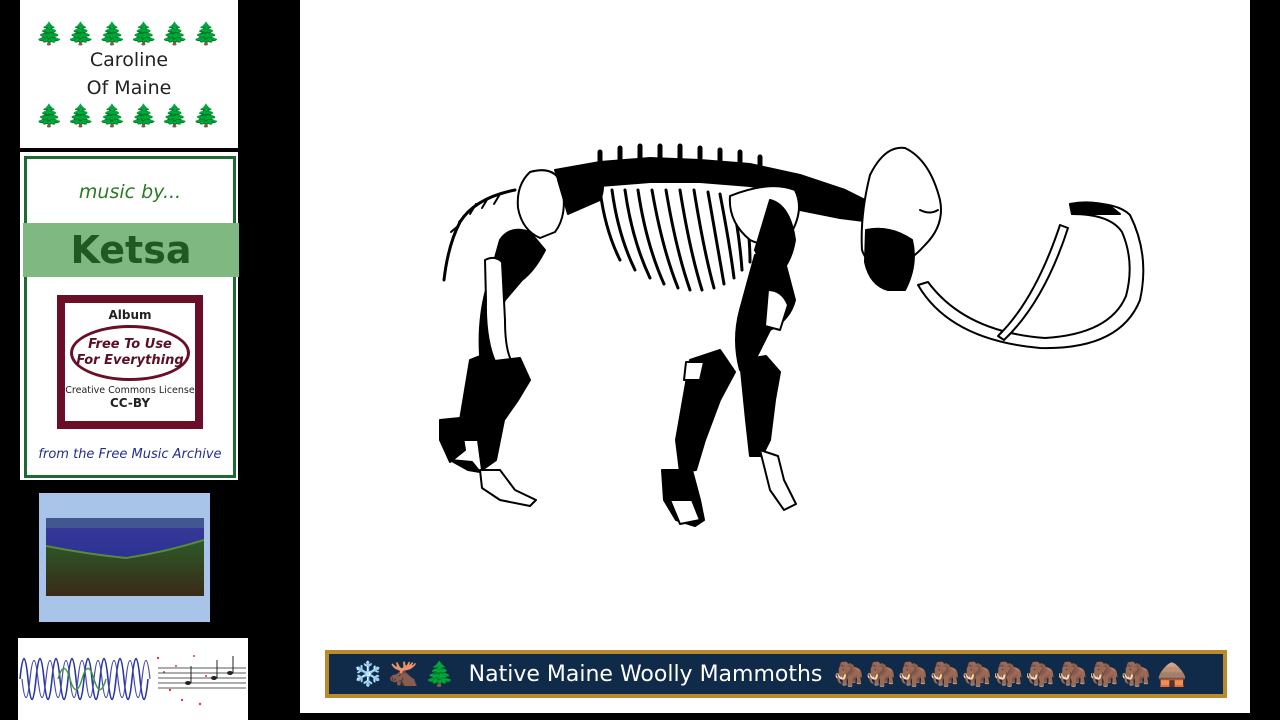 This screenshot has height=720, width=1280. I want to click on snowflake-icon: ❄️, so click(368, 674).